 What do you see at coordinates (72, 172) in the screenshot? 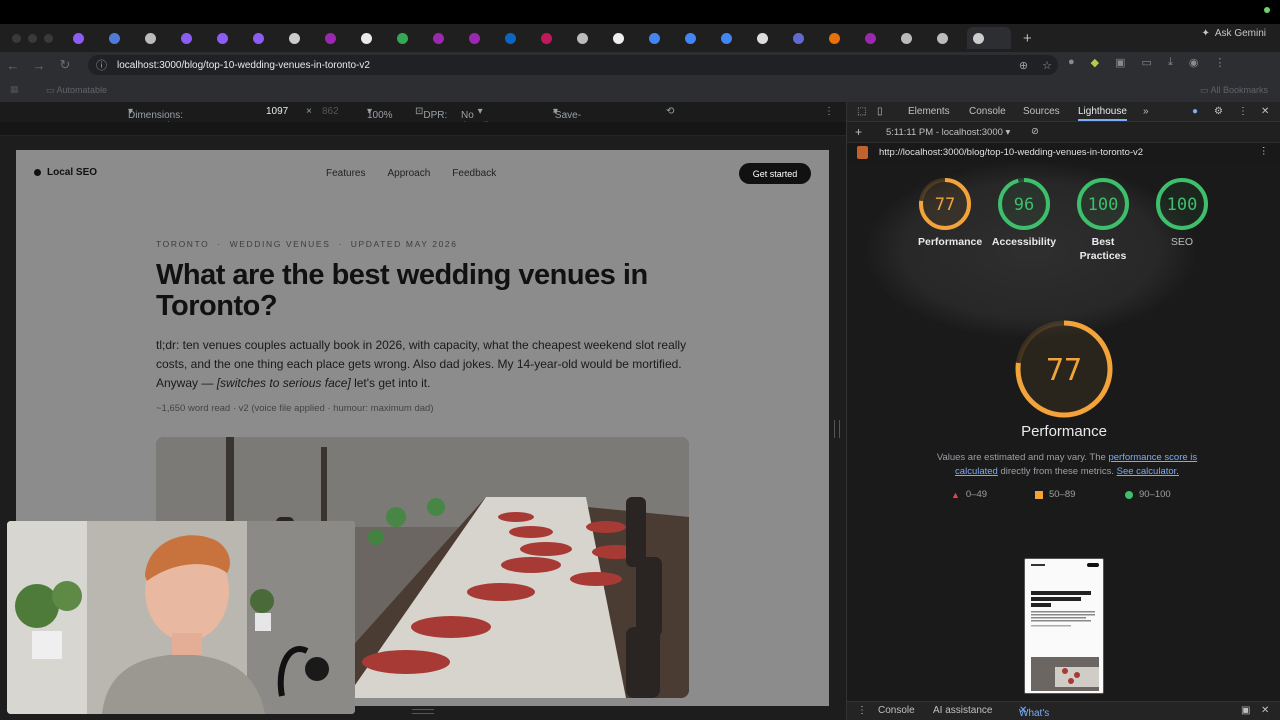
I see `site-logo: Local SEO` at bounding box center [72, 172].